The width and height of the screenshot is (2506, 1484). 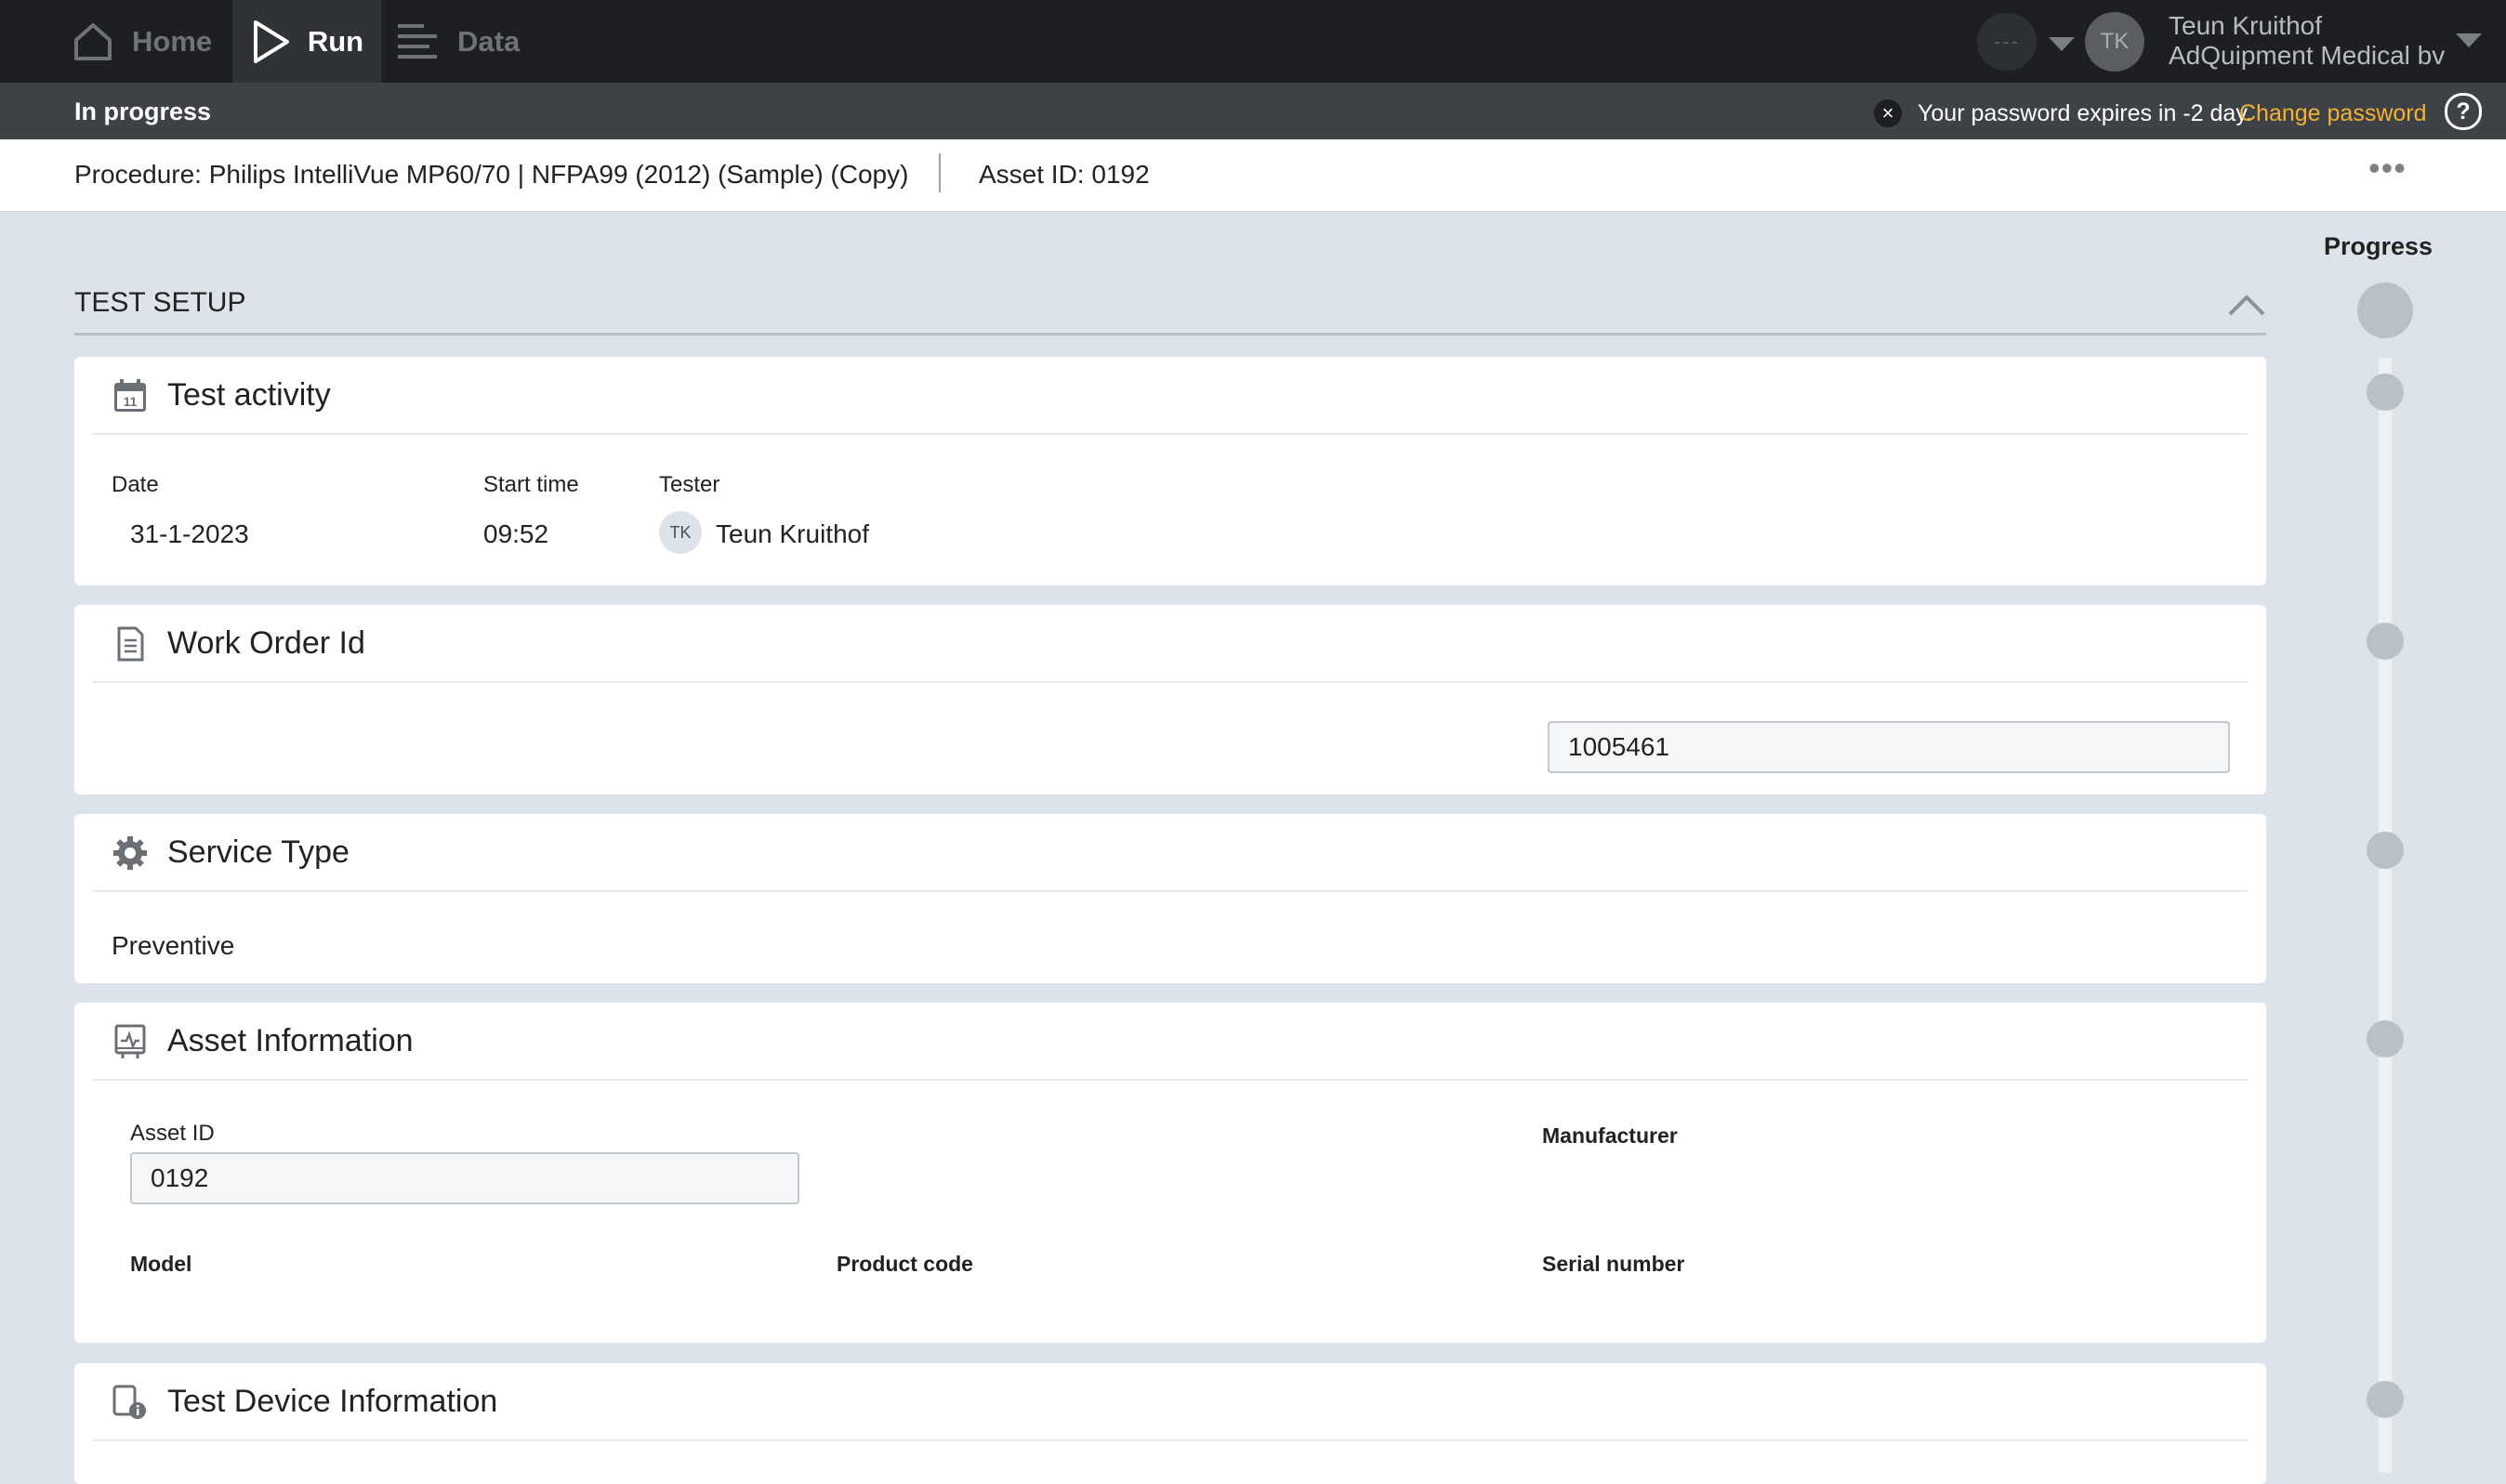 I want to click on user-organization: AdQuipment Medical bv, so click(x=2307, y=56).